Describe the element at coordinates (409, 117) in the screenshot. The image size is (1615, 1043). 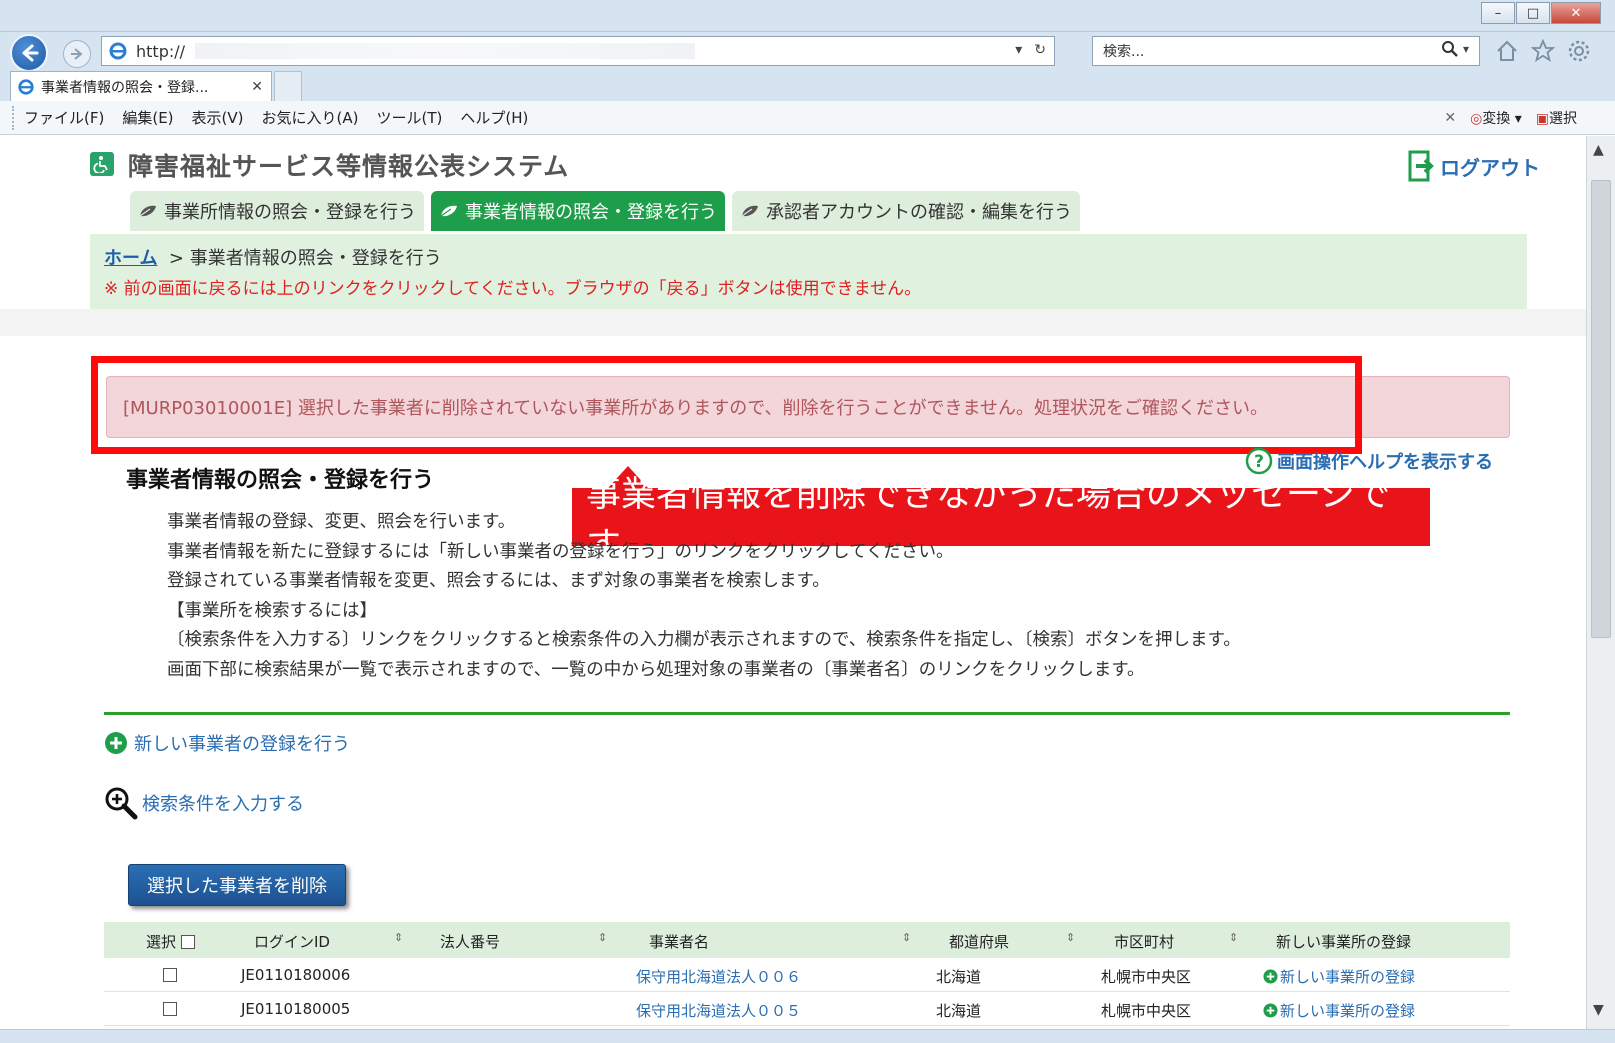
I see `menu-tools: ツール(T)` at that location.